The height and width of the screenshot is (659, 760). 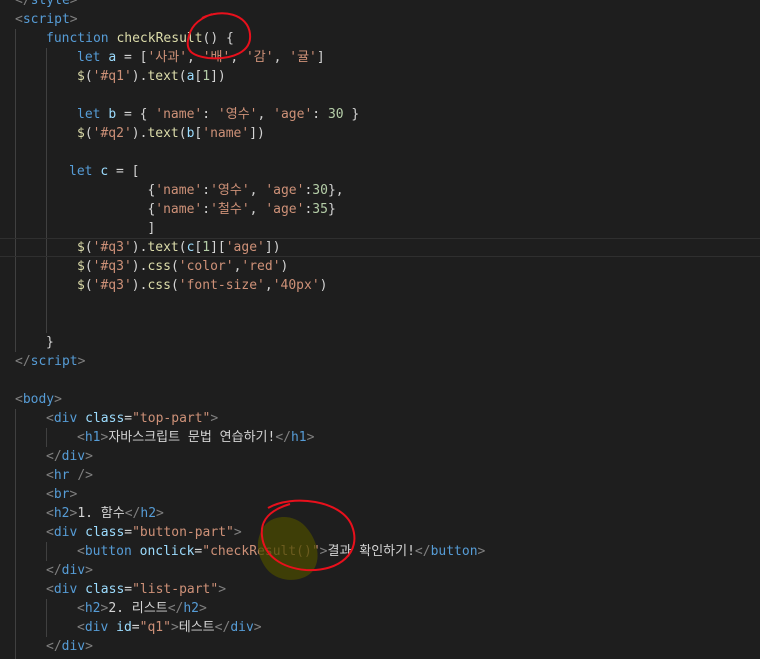 What do you see at coordinates (380, 608) in the screenshot?
I see `code-line: <h2>2. 리스트</h2>` at bounding box center [380, 608].